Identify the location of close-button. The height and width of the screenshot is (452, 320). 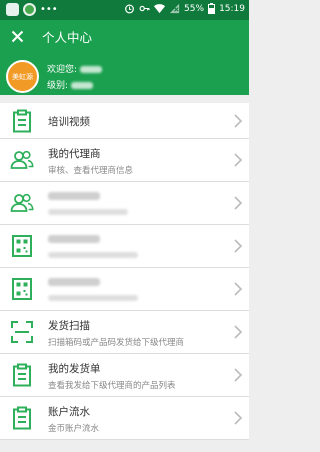
(17, 36).